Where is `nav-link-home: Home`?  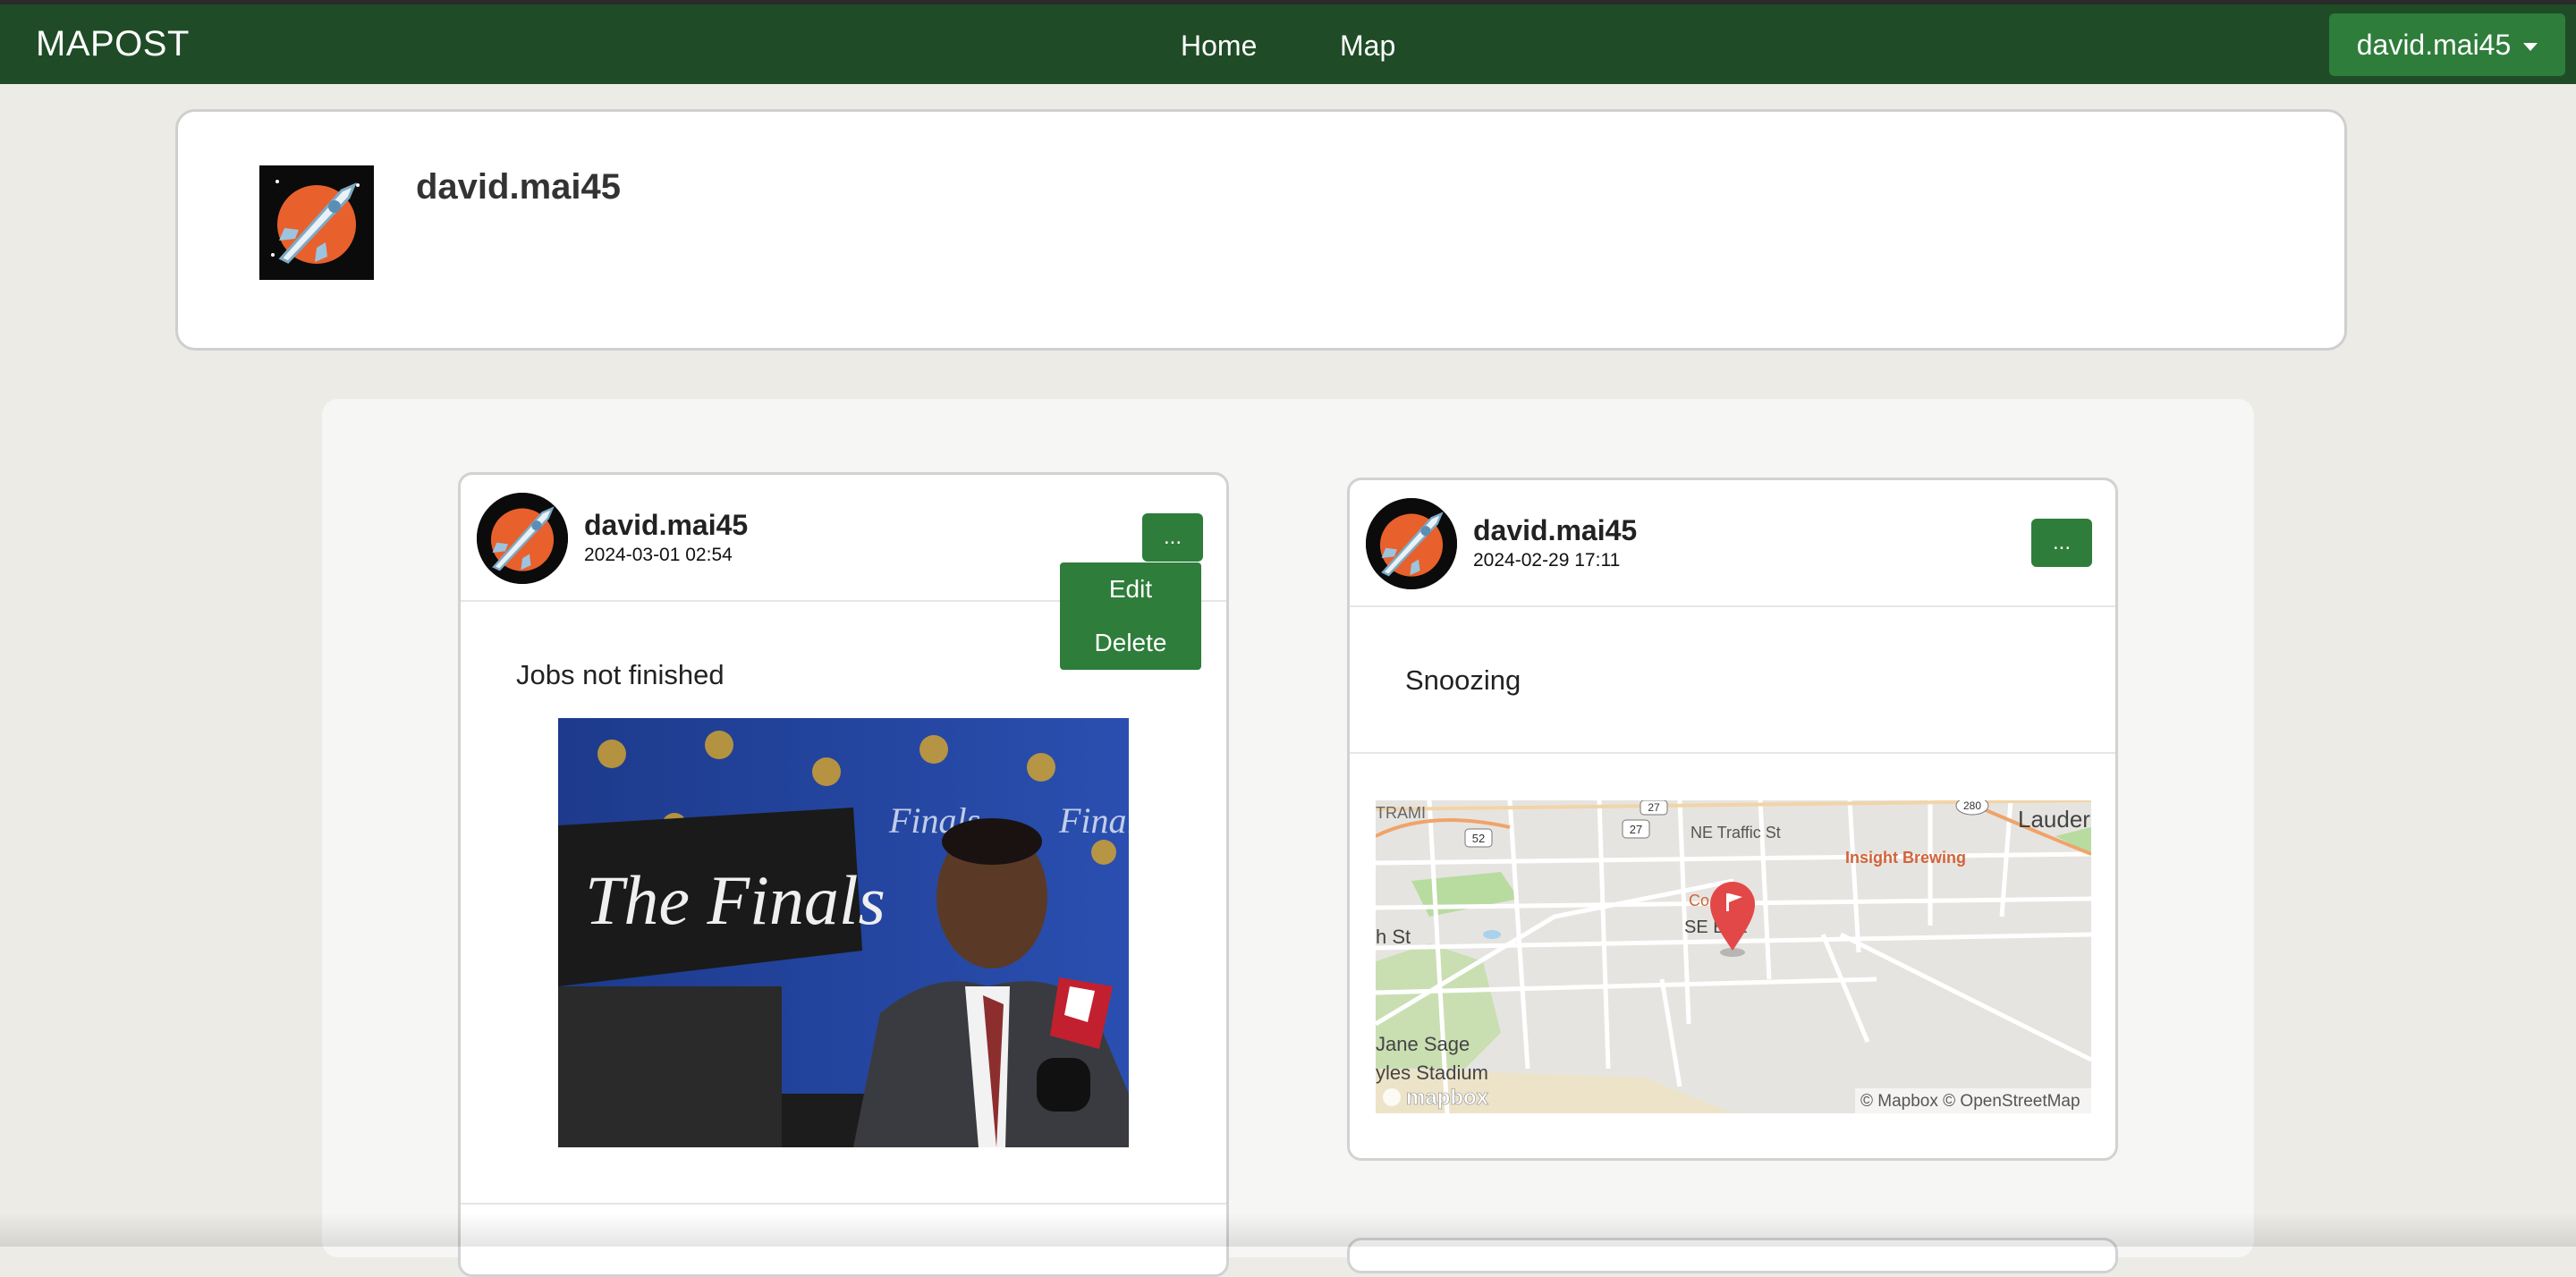
nav-link-home: Home is located at coordinates (1219, 46).